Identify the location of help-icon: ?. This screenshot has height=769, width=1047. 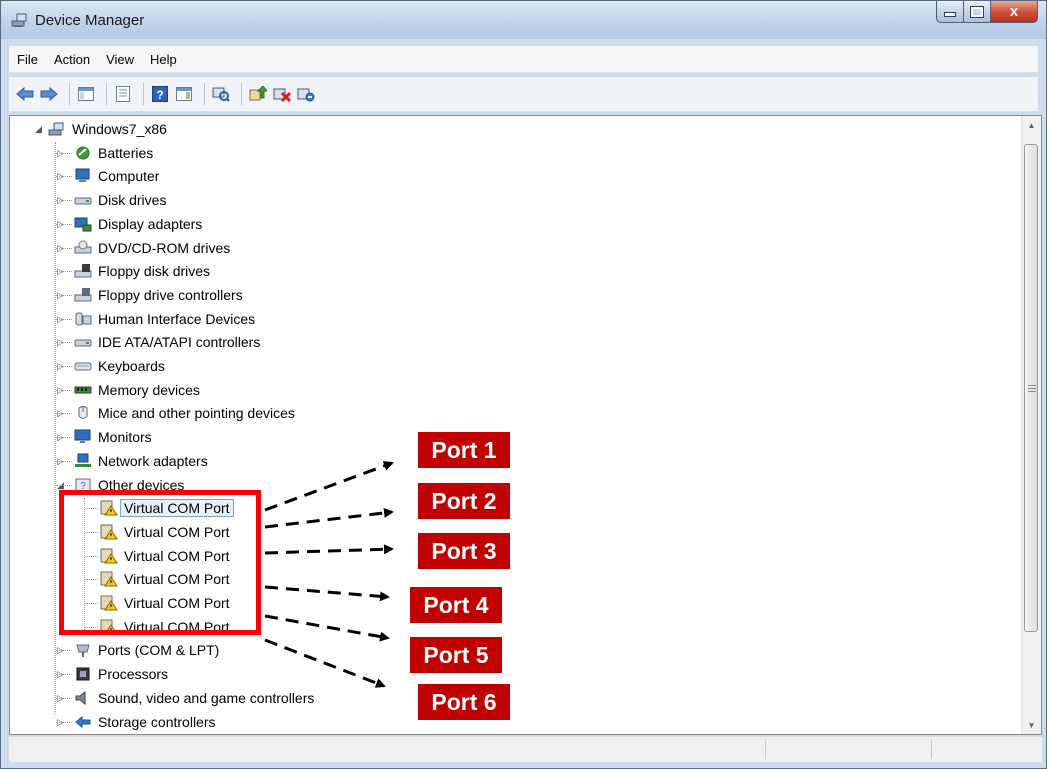
(160, 94).